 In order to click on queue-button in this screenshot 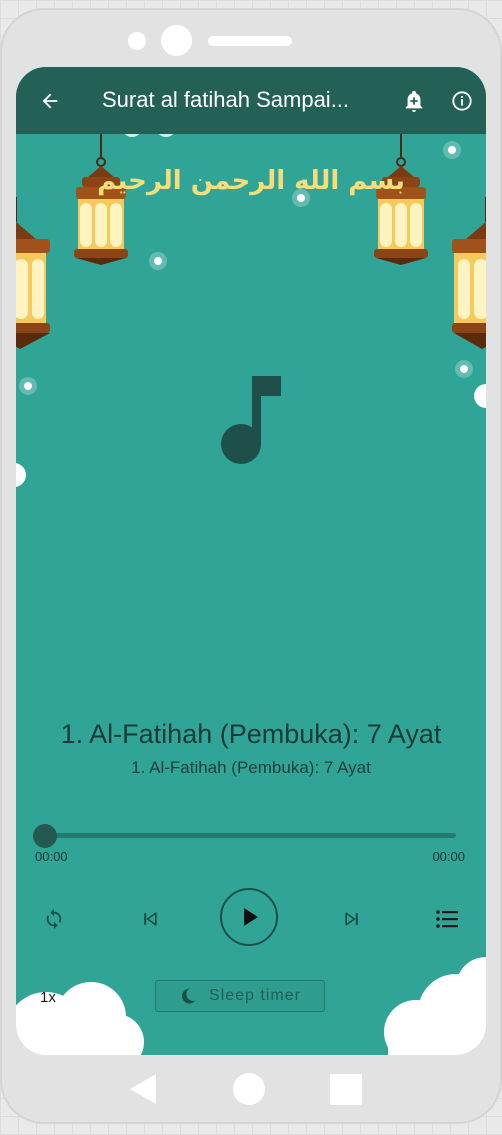, I will do `click(447, 919)`.